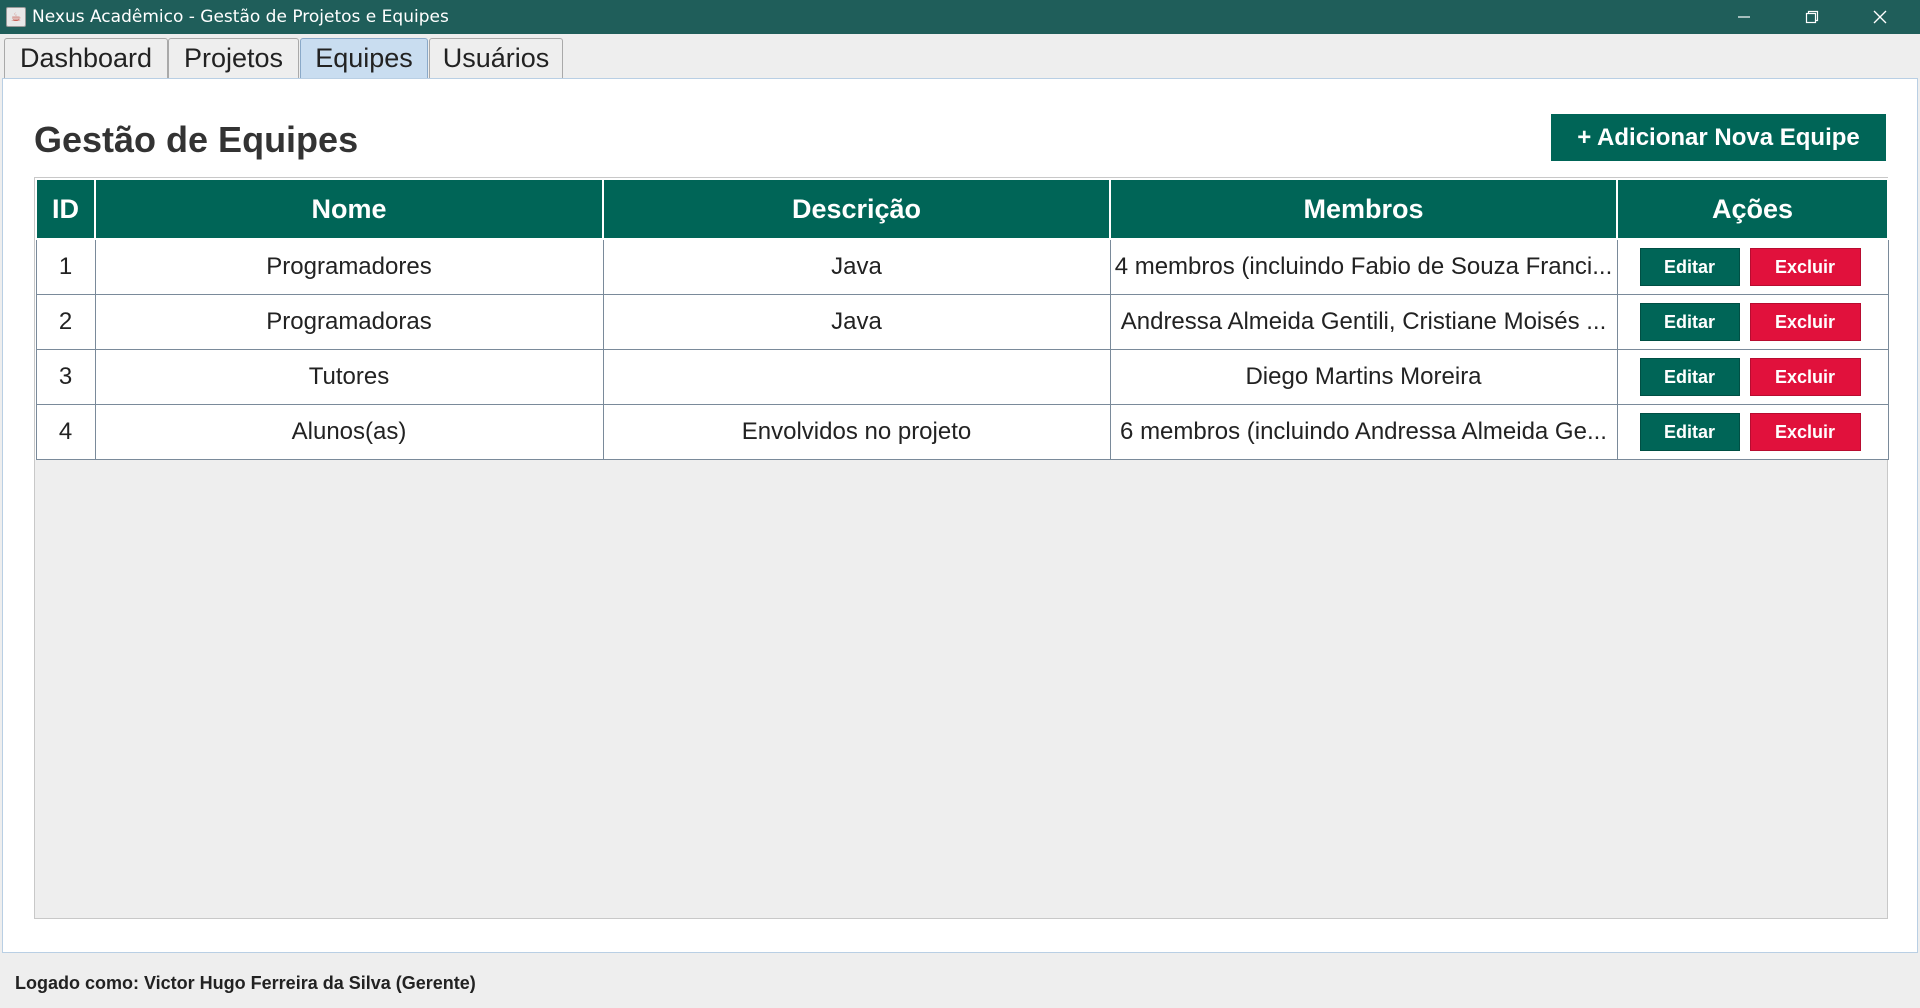 The height and width of the screenshot is (1008, 1920). What do you see at coordinates (496, 58) in the screenshot?
I see `tab-usuarios: Usuários` at bounding box center [496, 58].